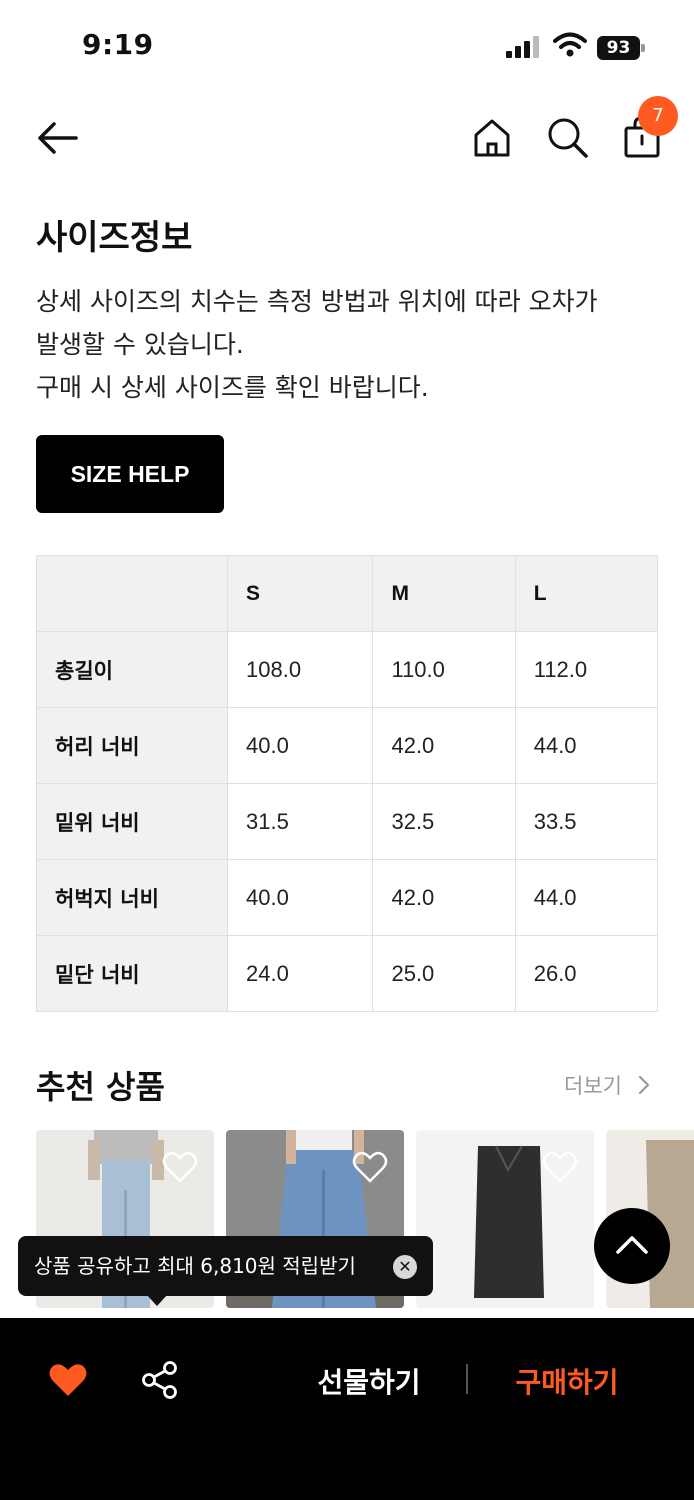  I want to click on chevron-up-icon, so click(632, 1245).